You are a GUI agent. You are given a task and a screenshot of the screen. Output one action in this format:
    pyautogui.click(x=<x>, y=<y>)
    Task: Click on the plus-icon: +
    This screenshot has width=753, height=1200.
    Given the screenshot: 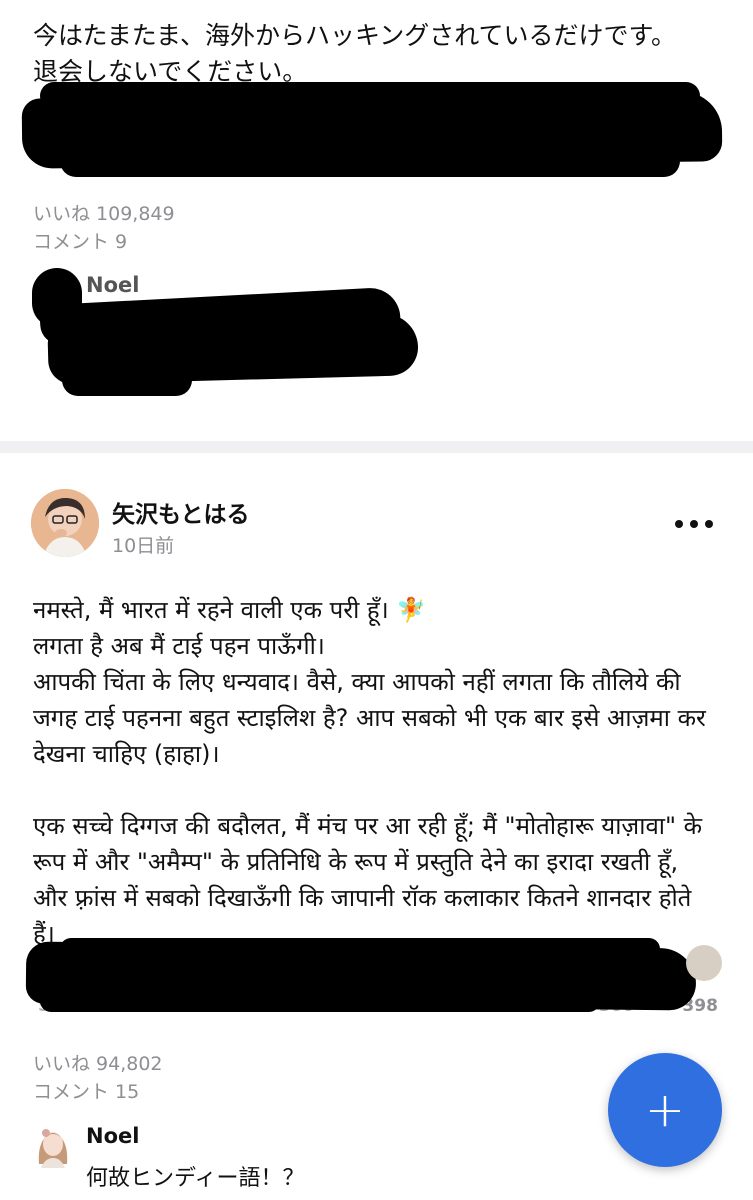 What is the action you would take?
    pyautogui.click(x=665, y=1110)
    